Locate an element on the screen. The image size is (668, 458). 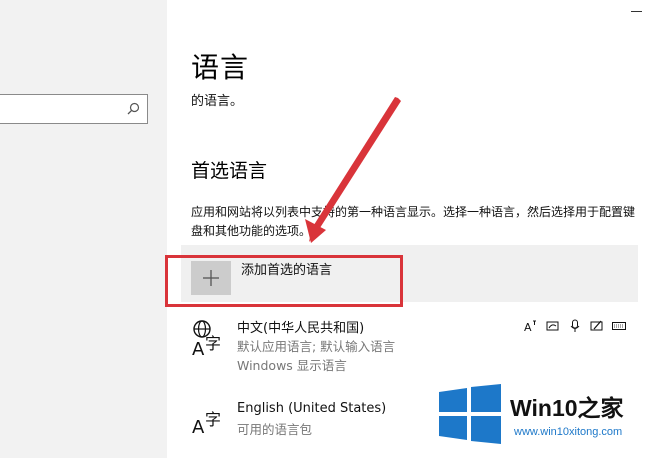
search-icon is located at coordinates (133, 109).